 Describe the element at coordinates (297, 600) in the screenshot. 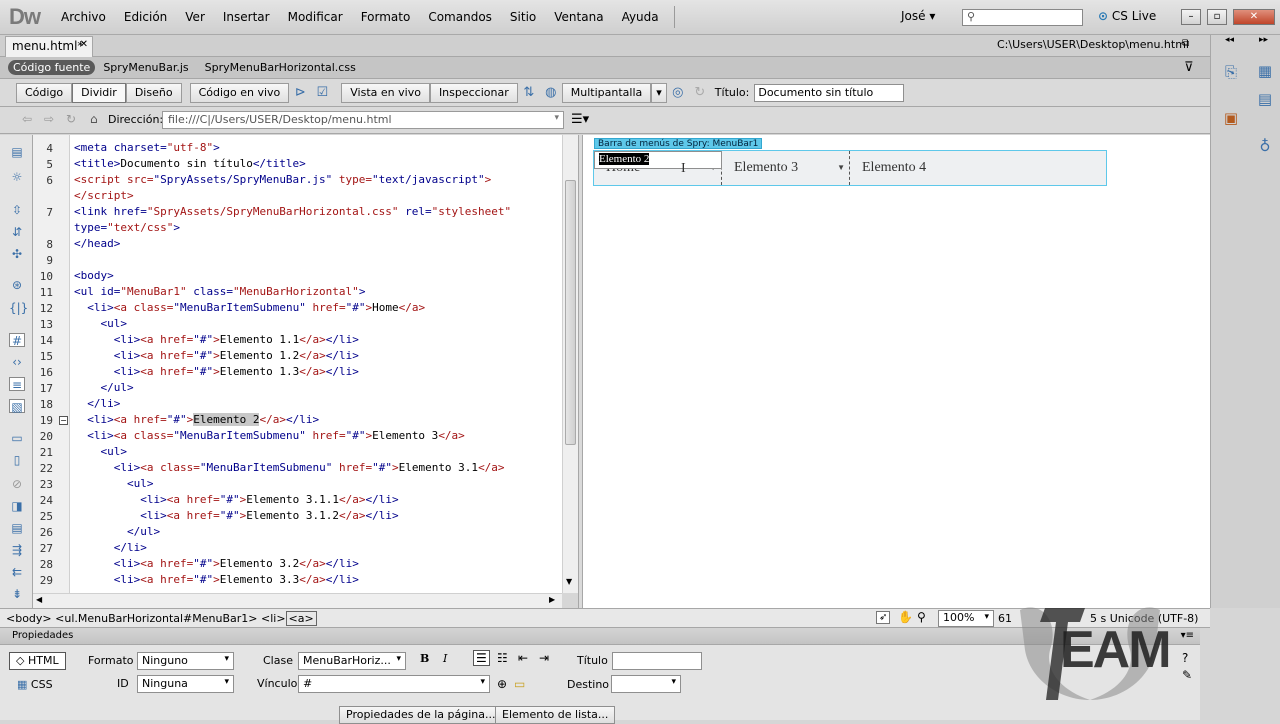

I see `code-horizontal-scrollbar: ◀ ▶` at that location.